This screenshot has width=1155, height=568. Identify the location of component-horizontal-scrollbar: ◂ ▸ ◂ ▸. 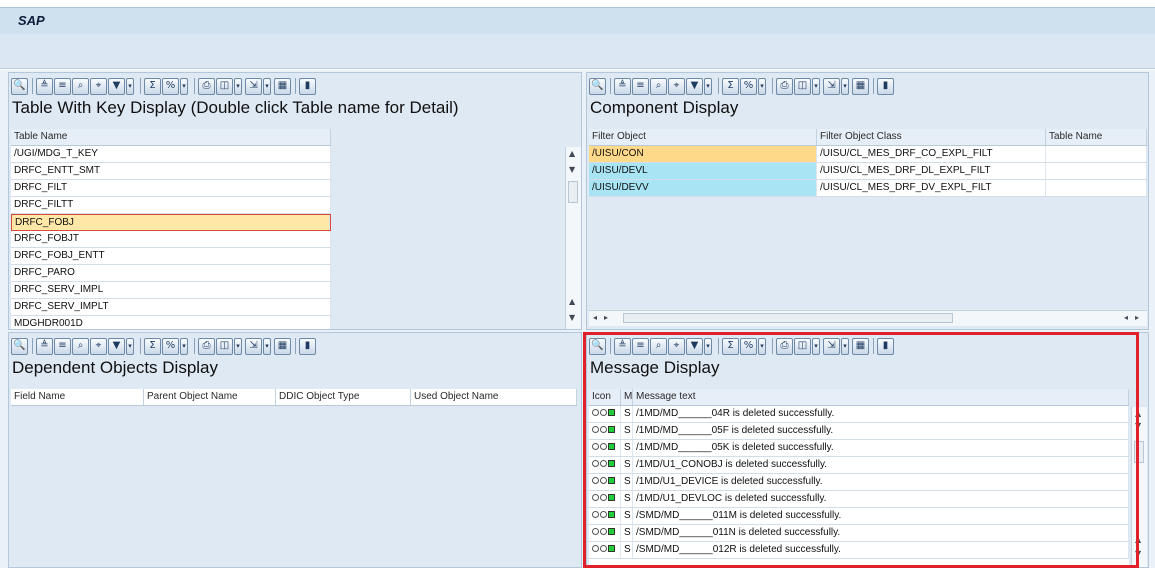
(868, 318).